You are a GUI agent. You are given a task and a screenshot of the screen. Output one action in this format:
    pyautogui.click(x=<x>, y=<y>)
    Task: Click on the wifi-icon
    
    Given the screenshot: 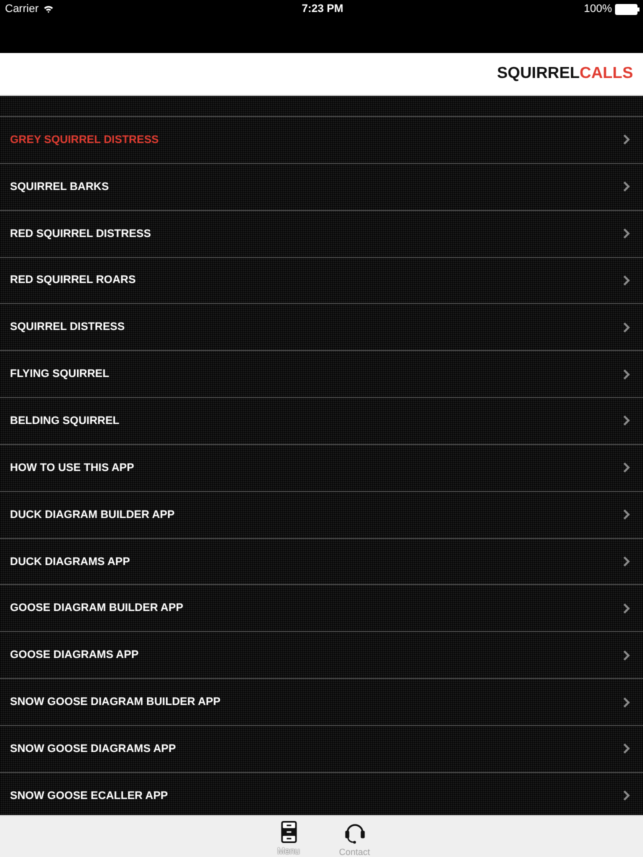 What is the action you would take?
    pyautogui.click(x=48, y=9)
    